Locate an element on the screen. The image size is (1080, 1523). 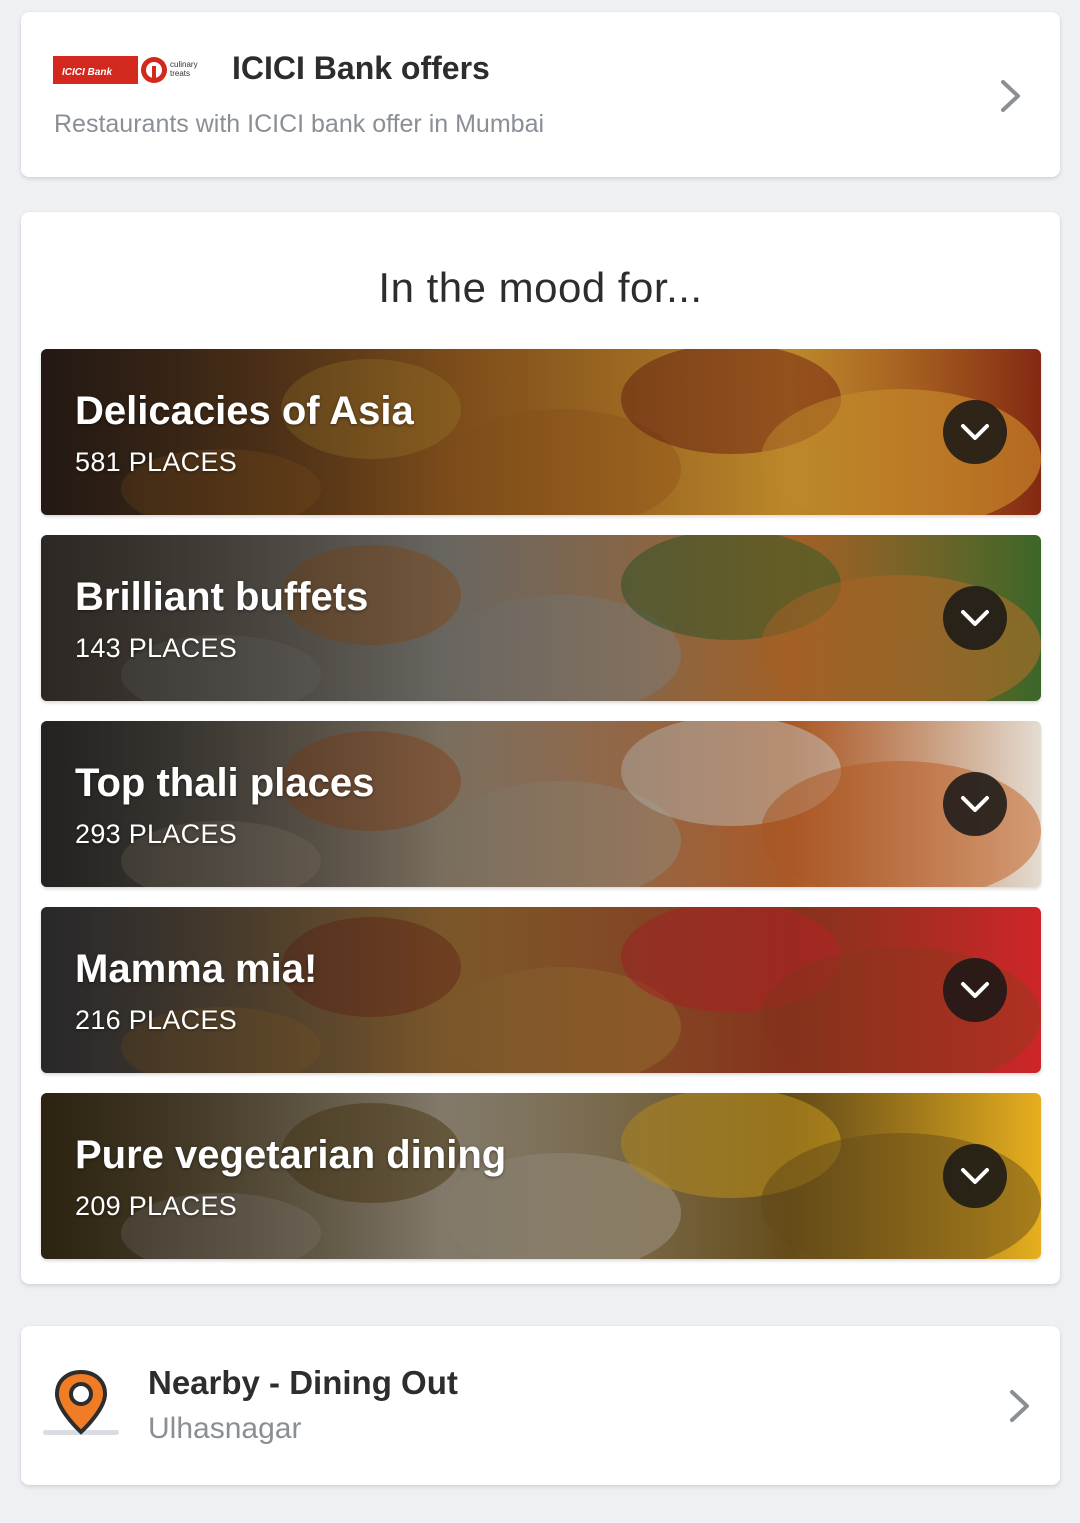
collection-title: Brilliant buffets is located at coordinates (222, 597).